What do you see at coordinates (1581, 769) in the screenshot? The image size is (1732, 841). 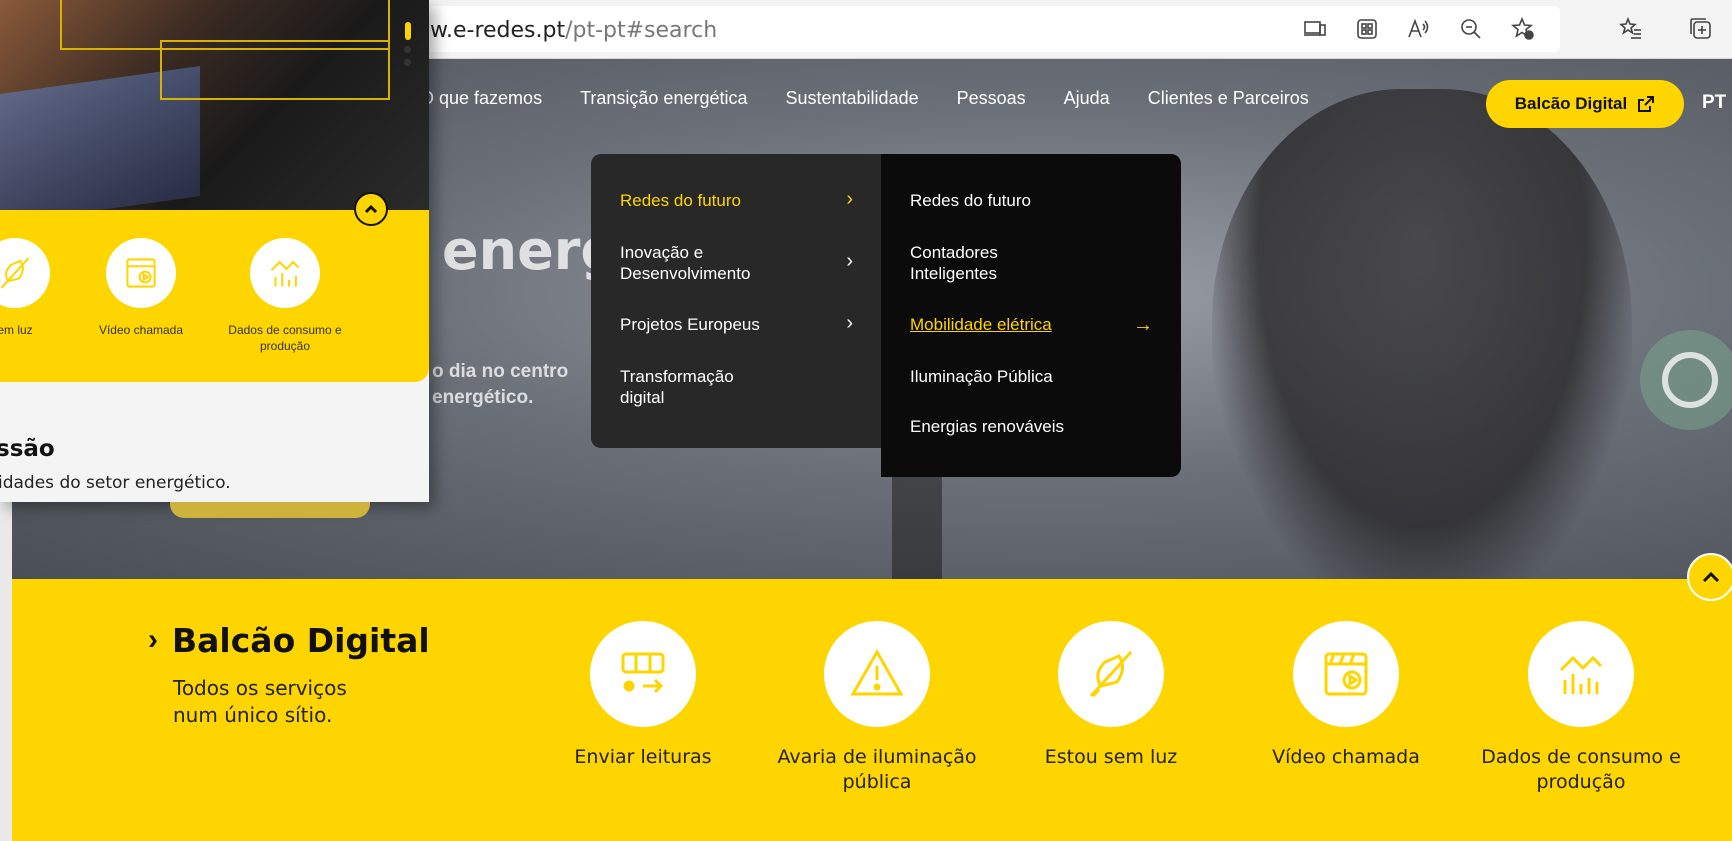 I see `service-label: Dados de consumo e produção` at bounding box center [1581, 769].